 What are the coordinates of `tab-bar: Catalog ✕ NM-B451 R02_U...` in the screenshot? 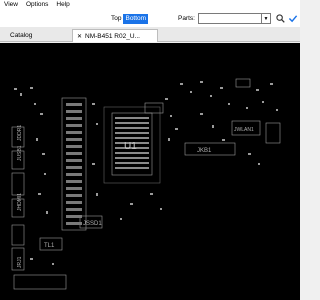 It's located at (150, 34).